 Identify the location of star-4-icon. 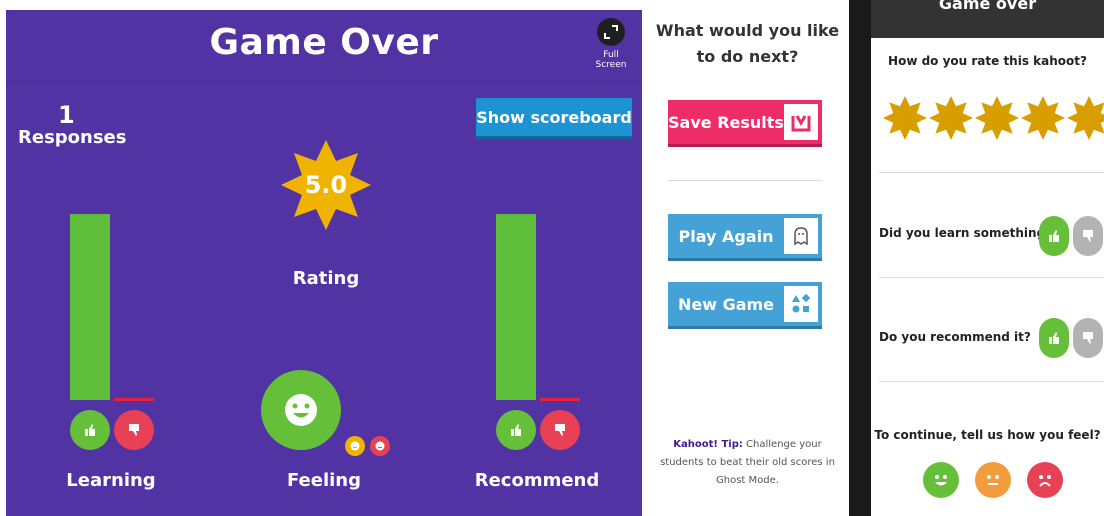
(1043, 118).